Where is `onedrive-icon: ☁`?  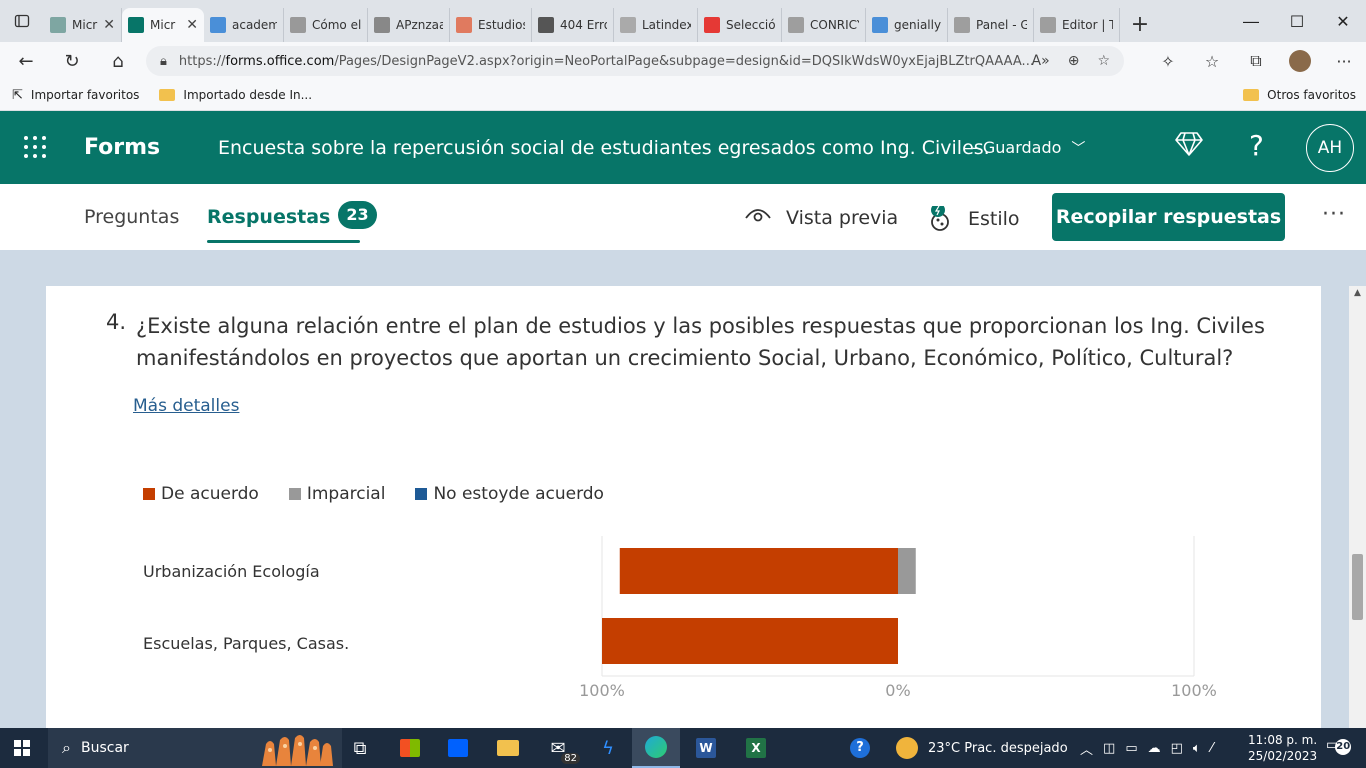 onedrive-icon: ☁ is located at coordinates (1154, 748).